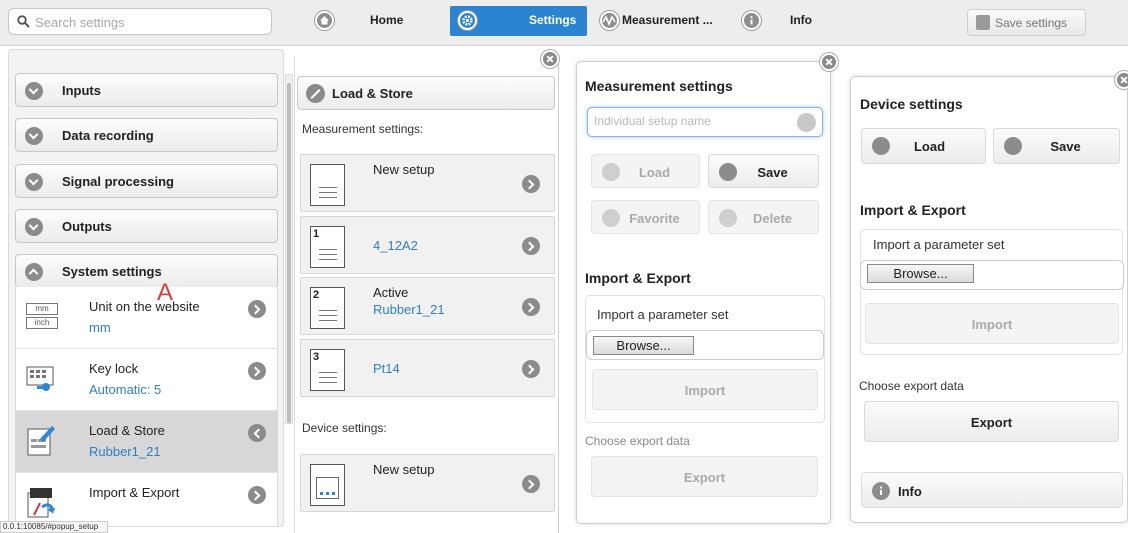  I want to click on device-load-button: Load, so click(923, 146).